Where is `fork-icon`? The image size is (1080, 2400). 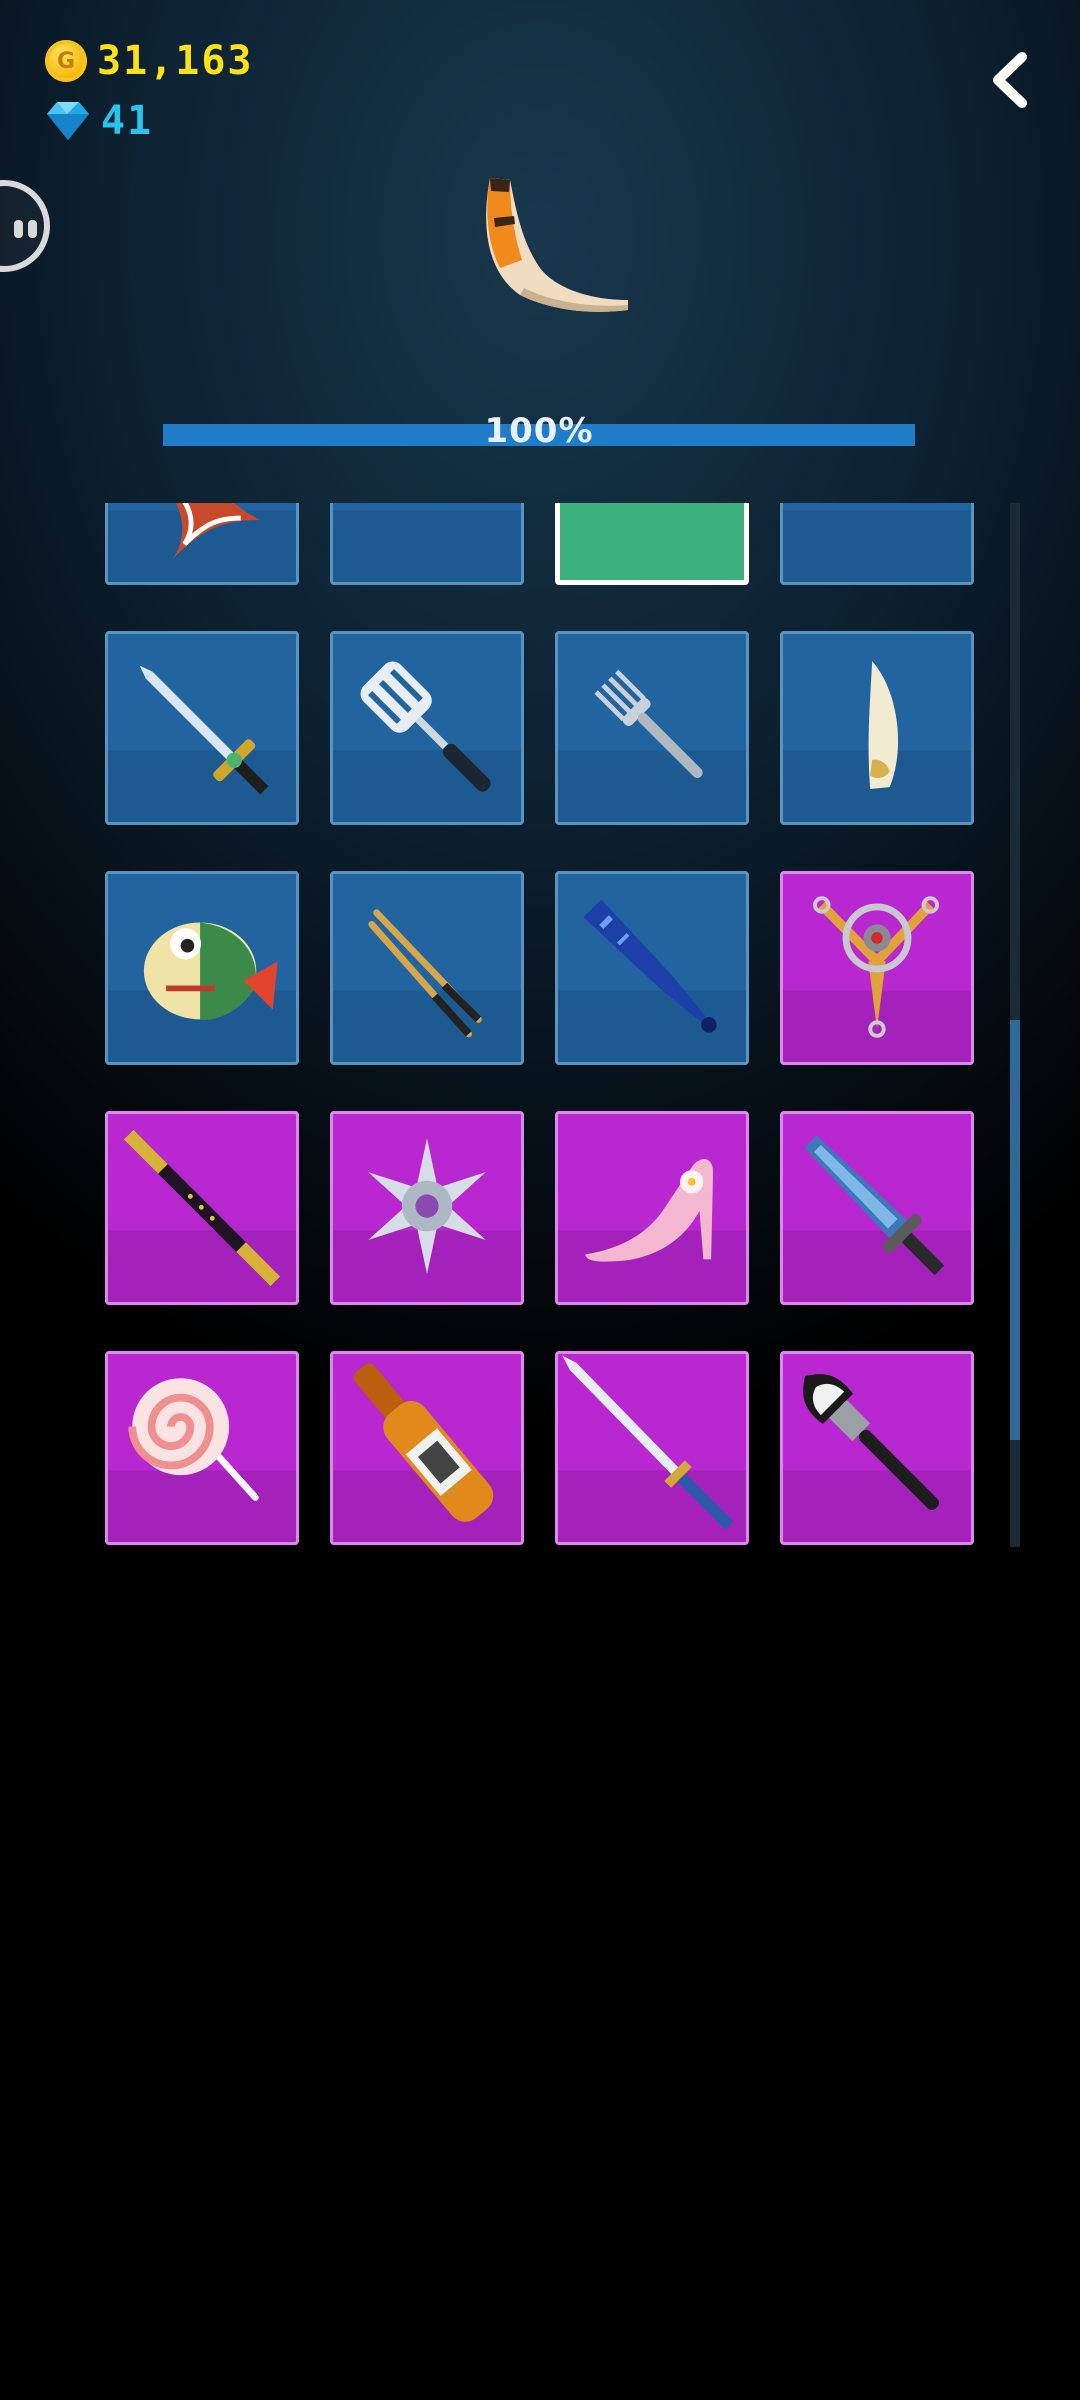 fork-icon is located at coordinates (648, 724).